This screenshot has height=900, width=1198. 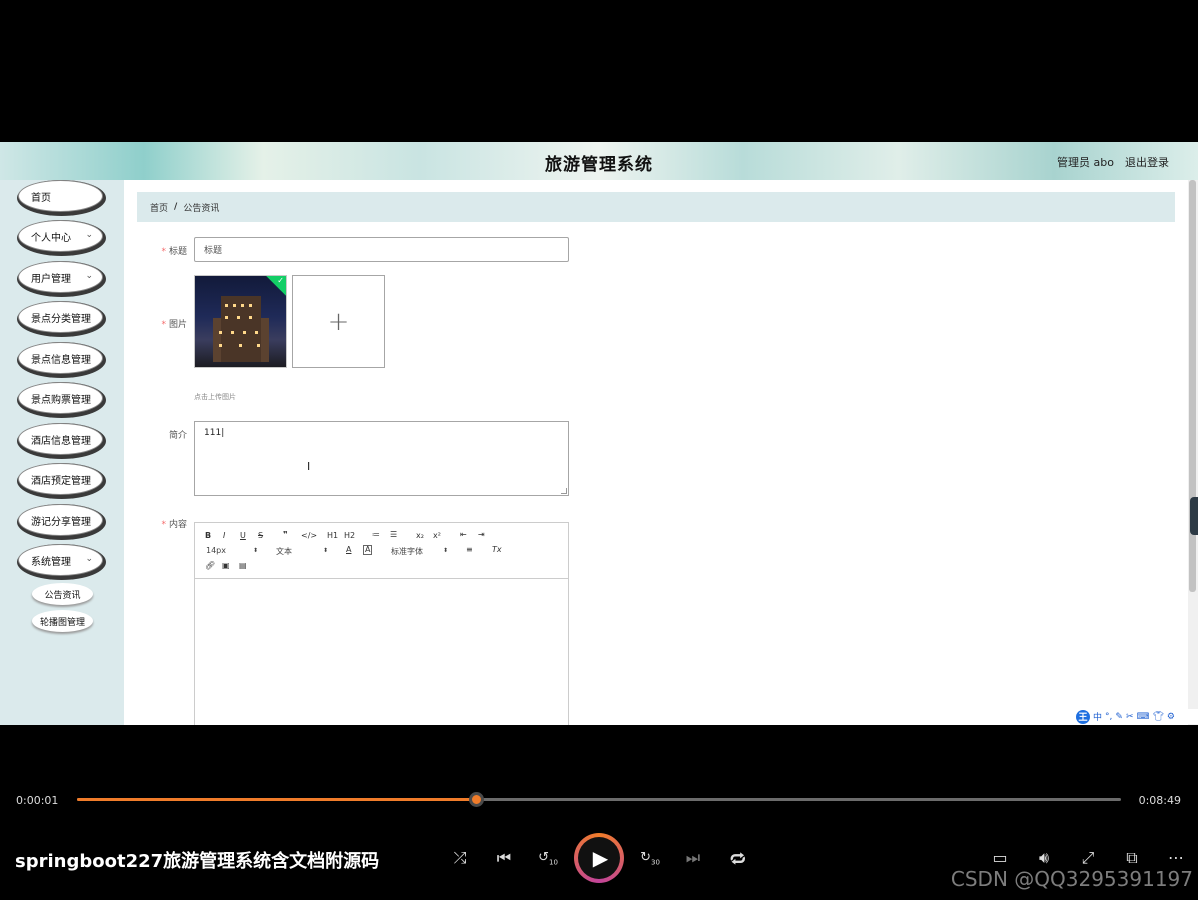 What do you see at coordinates (284, 551) in the screenshot?
I see `text-style-value: 文本` at bounding box center [284, 551].